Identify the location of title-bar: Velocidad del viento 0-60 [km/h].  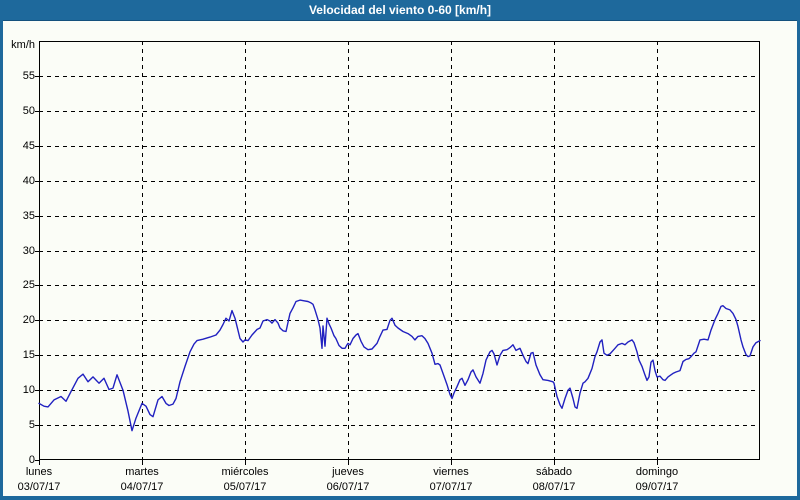
(400, 10).